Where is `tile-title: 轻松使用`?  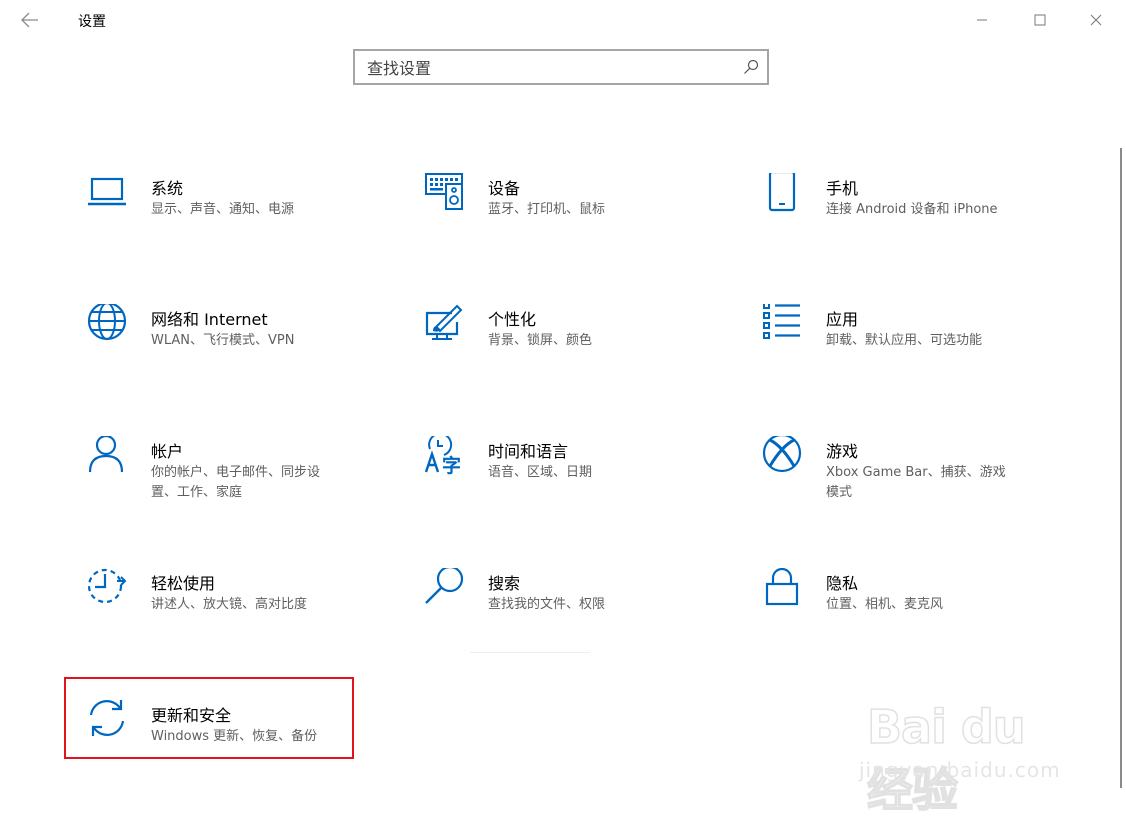
tile-title: 轻松使用 is located at coordinates (183, 583).